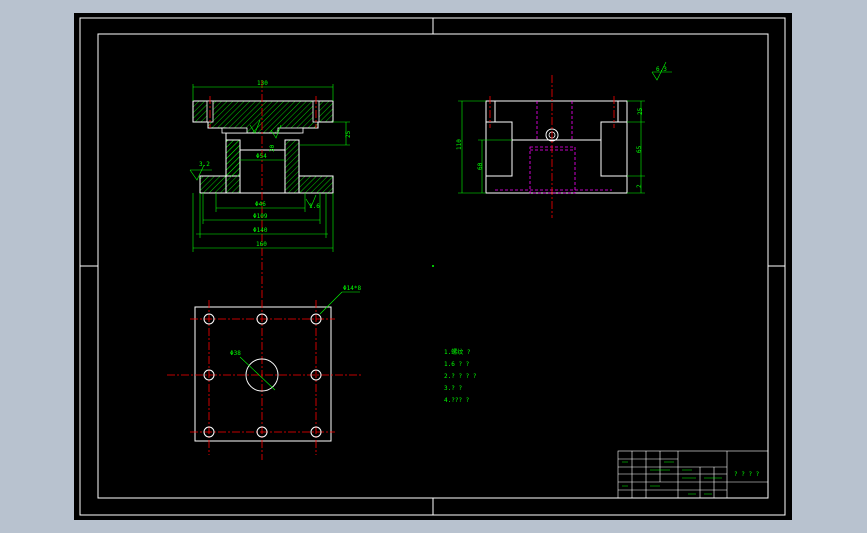  What do you see at coordinates (640, 111) in the screenshot?
I see `dim-top-right: 25` at bounding box center [640, 111].